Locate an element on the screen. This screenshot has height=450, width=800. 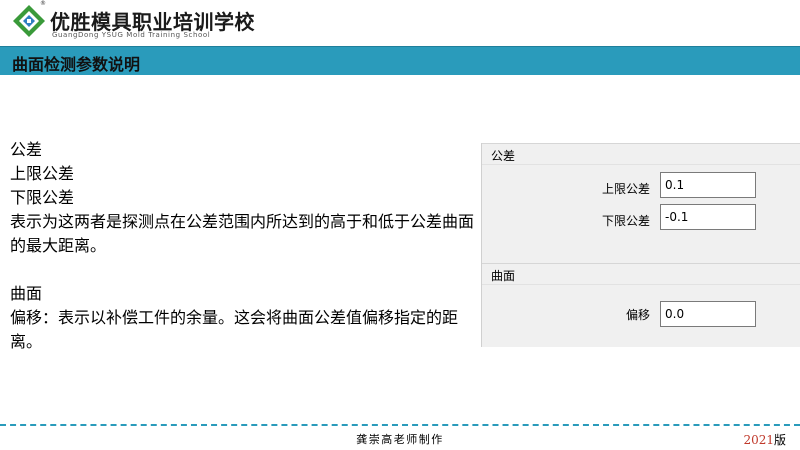
tolerance-heading: 公差 is located at coordinates (26, 149).